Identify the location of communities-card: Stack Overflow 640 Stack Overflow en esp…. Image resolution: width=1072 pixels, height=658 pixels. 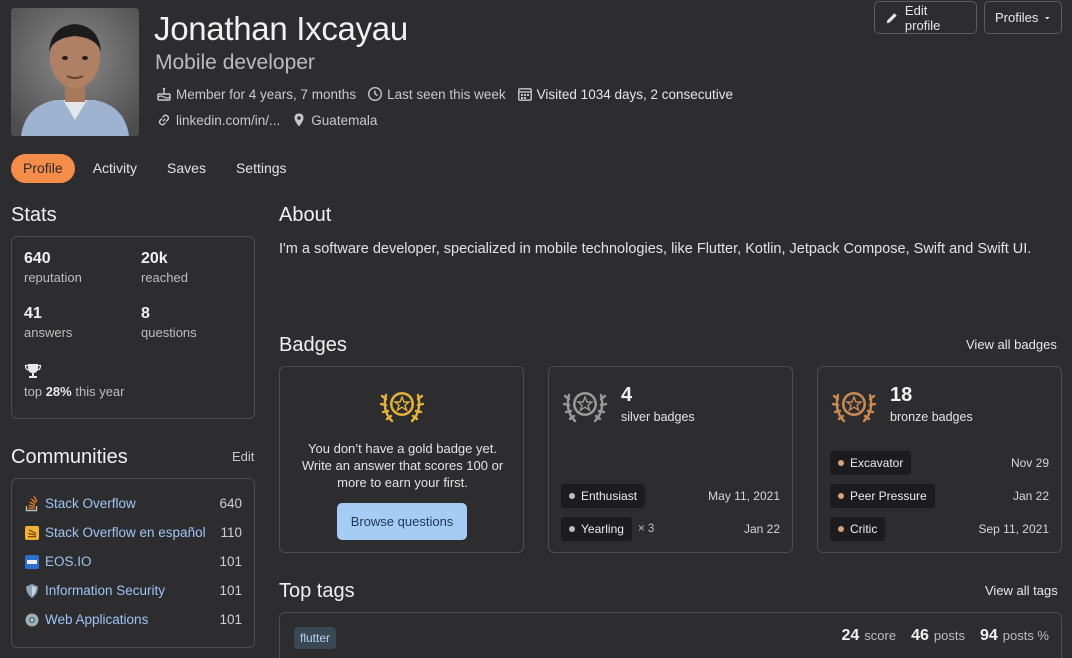
(133, 563).